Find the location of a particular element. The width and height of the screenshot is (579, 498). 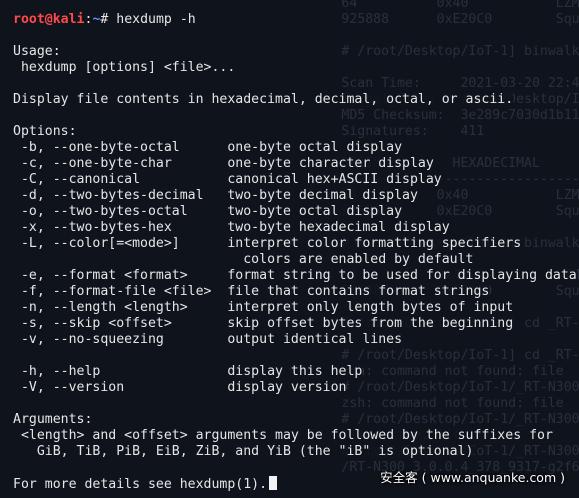

watermark: 安全客 ( www.anquanke.com ) is located at coordinates (472, 477).